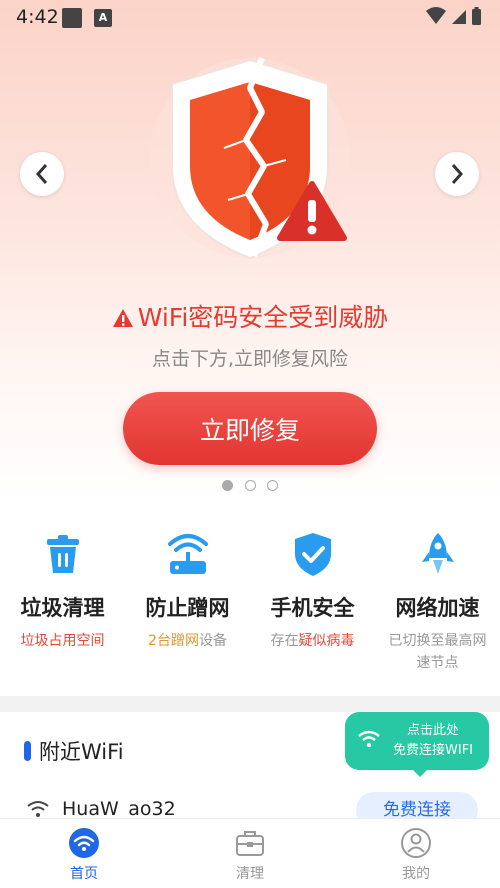  I want to click on carousel-prev-button, so click(42, 174).